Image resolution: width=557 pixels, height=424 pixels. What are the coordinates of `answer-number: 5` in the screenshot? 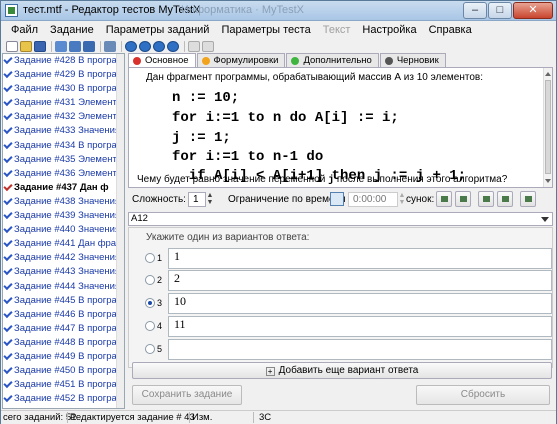 It's located at (160, 349).